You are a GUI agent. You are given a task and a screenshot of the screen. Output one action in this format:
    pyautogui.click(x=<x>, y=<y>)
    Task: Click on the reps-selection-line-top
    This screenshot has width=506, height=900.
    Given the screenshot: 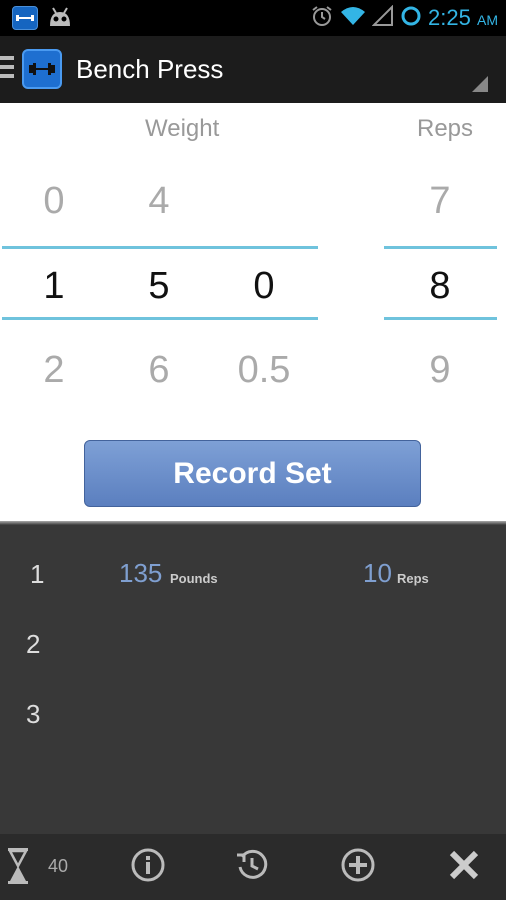 What is the action you would take?
    pyautogui.click(x=440, y=247)
    